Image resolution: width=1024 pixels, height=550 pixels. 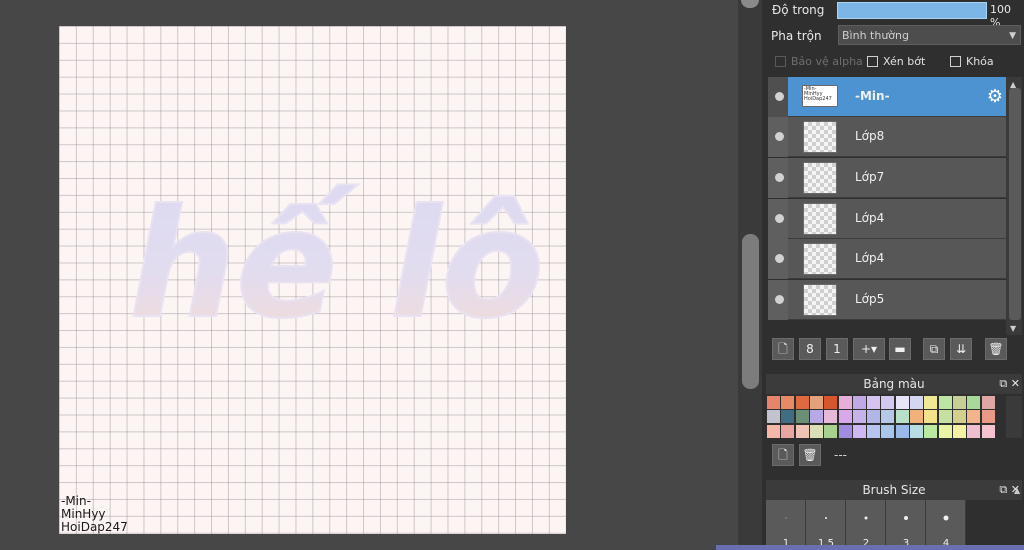 I want to click on layer-row: Lớp8, so click(x=887, y=137).